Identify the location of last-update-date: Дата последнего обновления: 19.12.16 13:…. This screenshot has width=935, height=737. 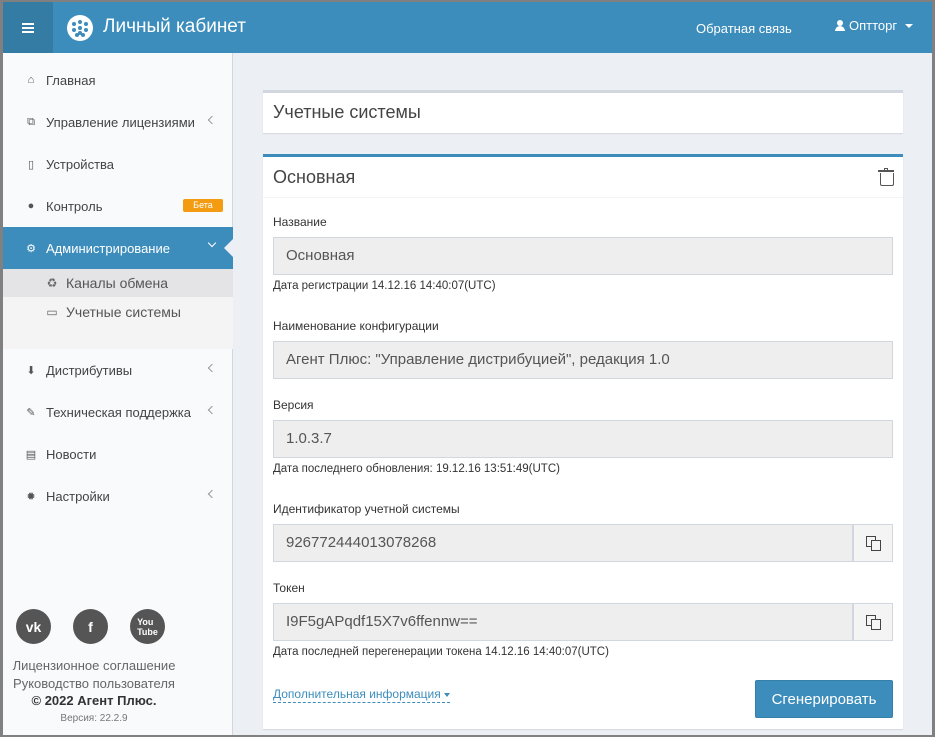
(416, 469).